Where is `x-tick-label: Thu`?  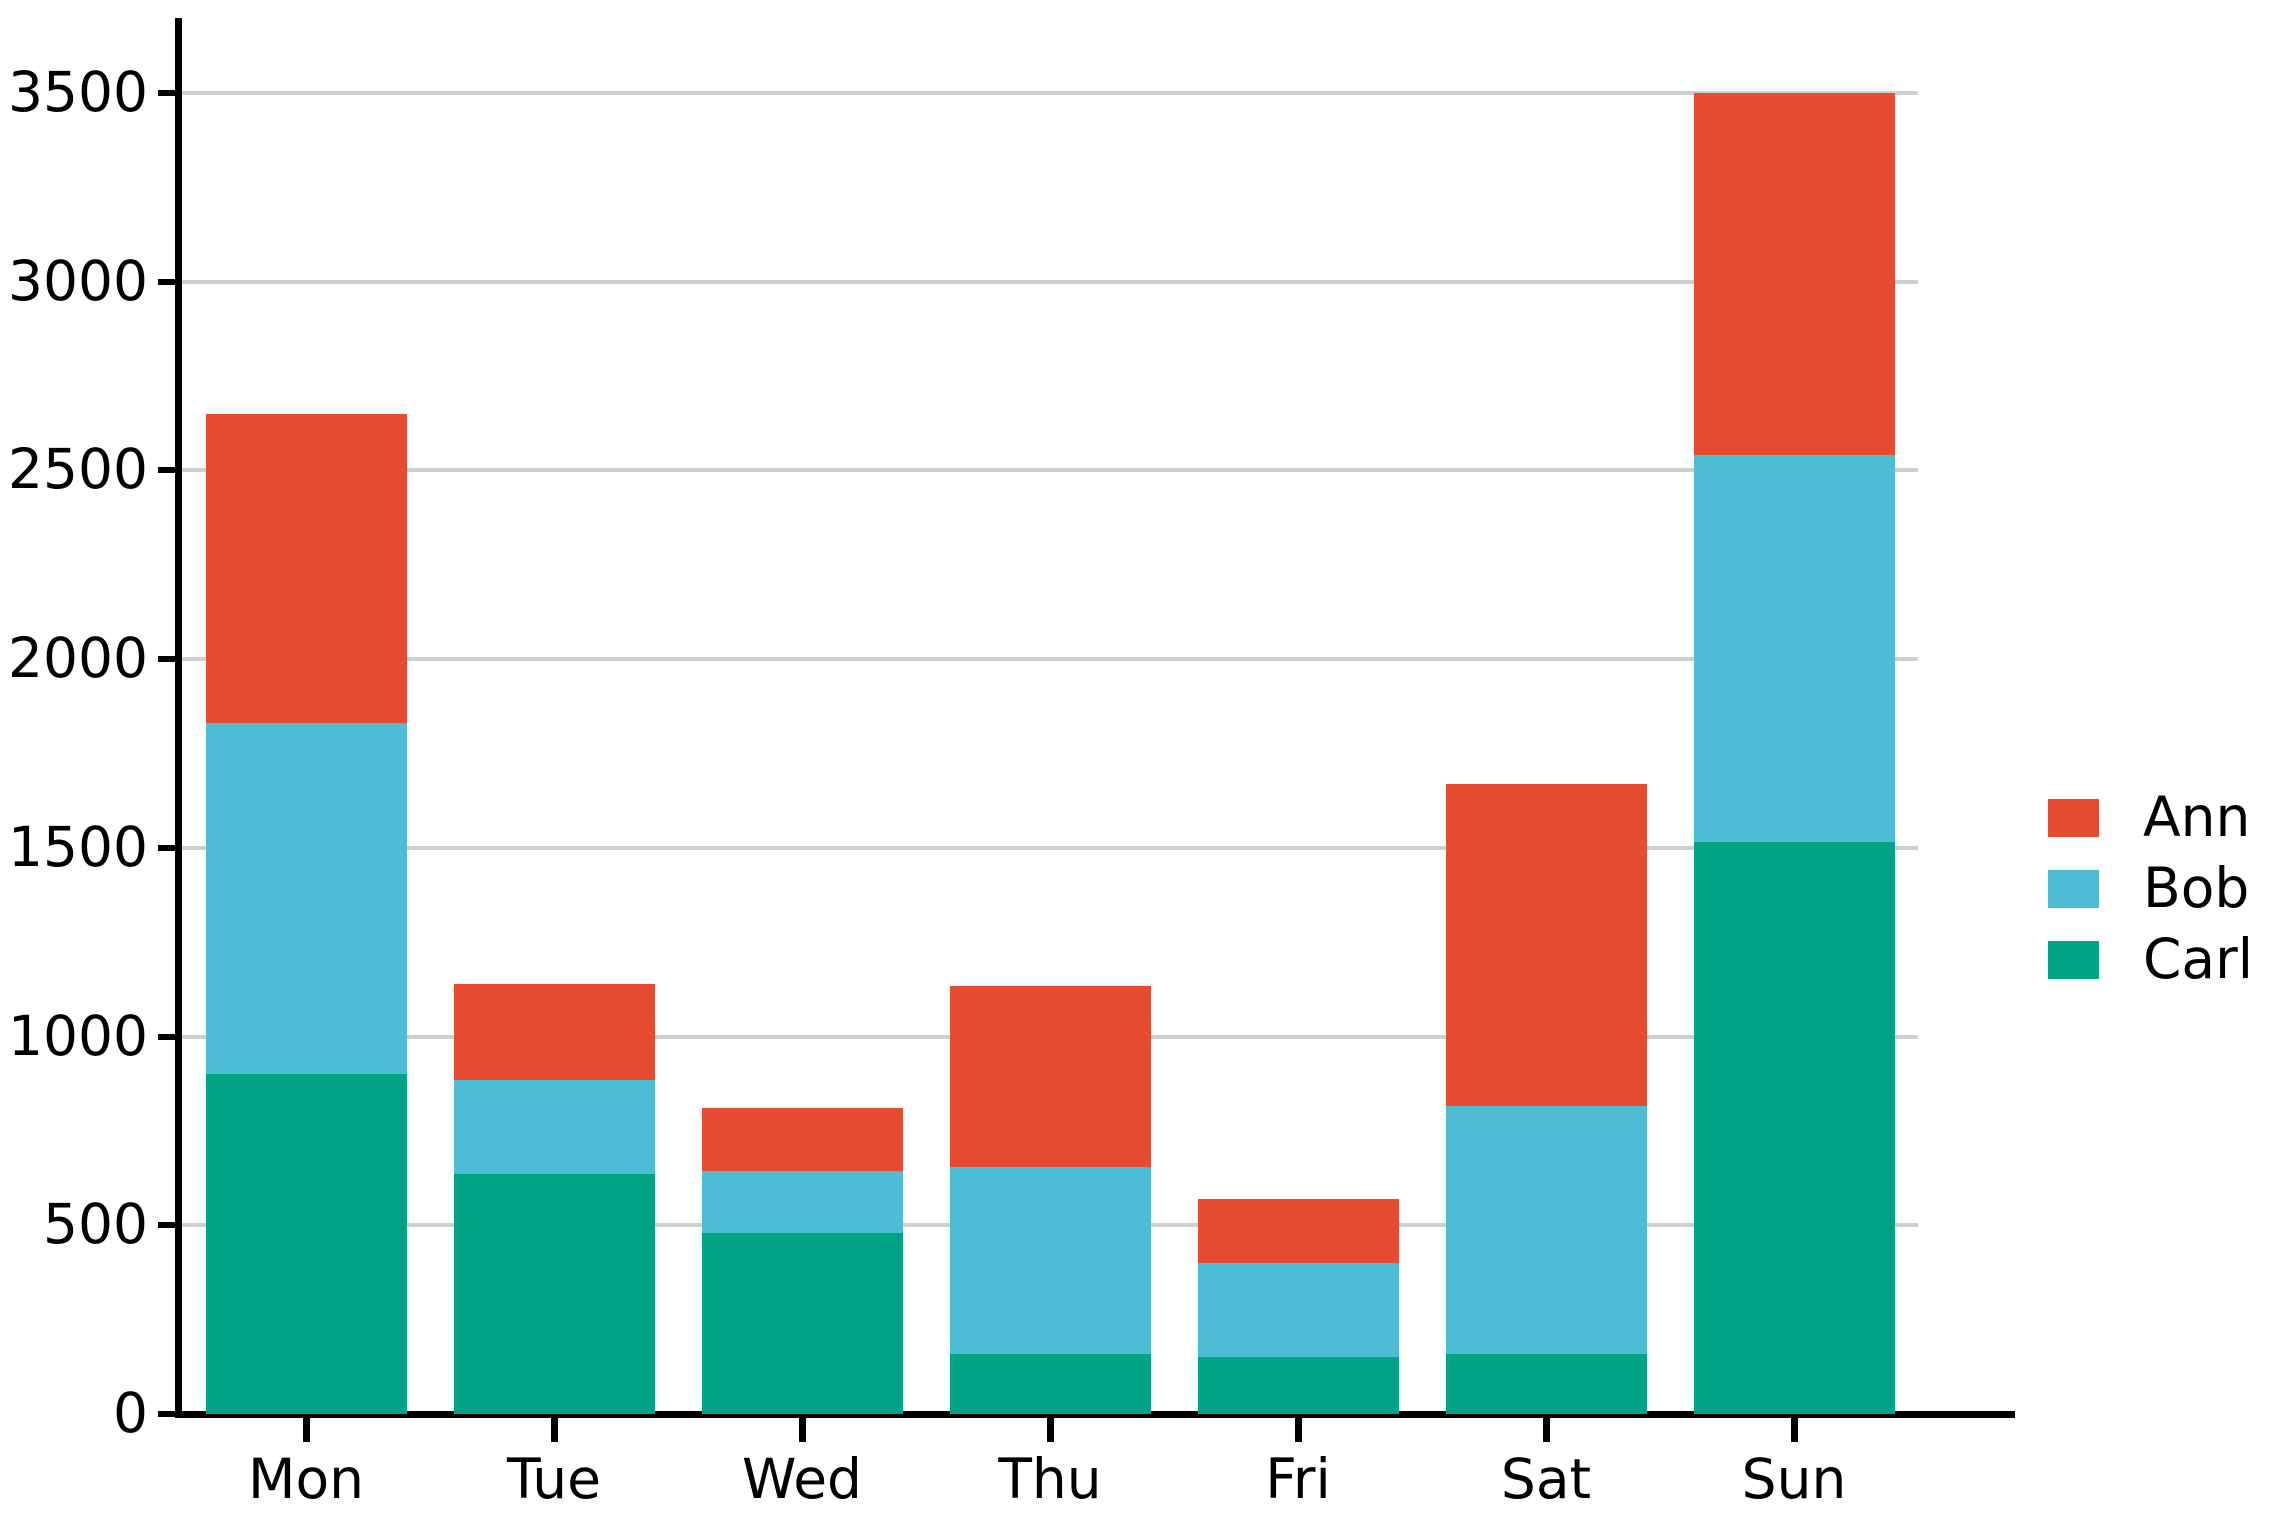 x-tick-label: Thu is located at coordinates (1050, 1479).